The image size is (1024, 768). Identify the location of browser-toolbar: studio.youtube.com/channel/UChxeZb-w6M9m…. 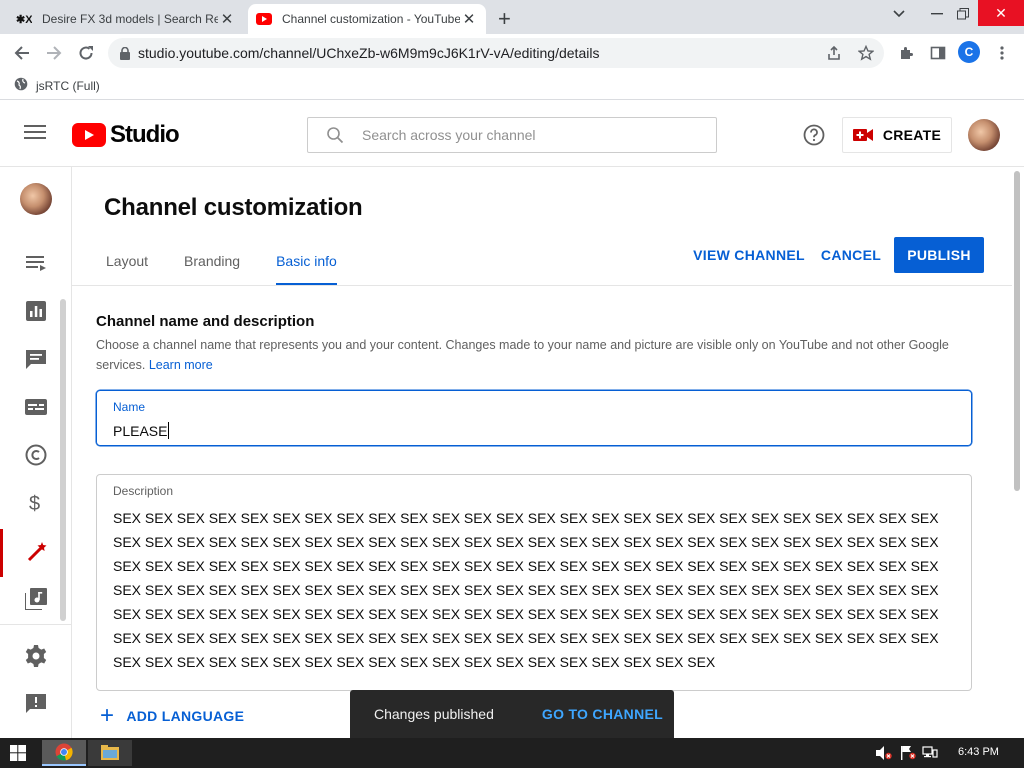
(512, 53).